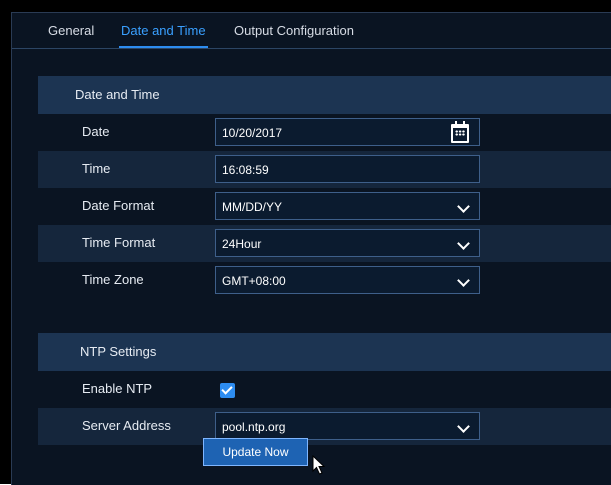 Image resolution: width=611 pixels, height=485 pixels. What do you see at coordinates (242, 244) in the screenshot?
I see `time-format-value: 24Hour` at bounding box center [242, 244].